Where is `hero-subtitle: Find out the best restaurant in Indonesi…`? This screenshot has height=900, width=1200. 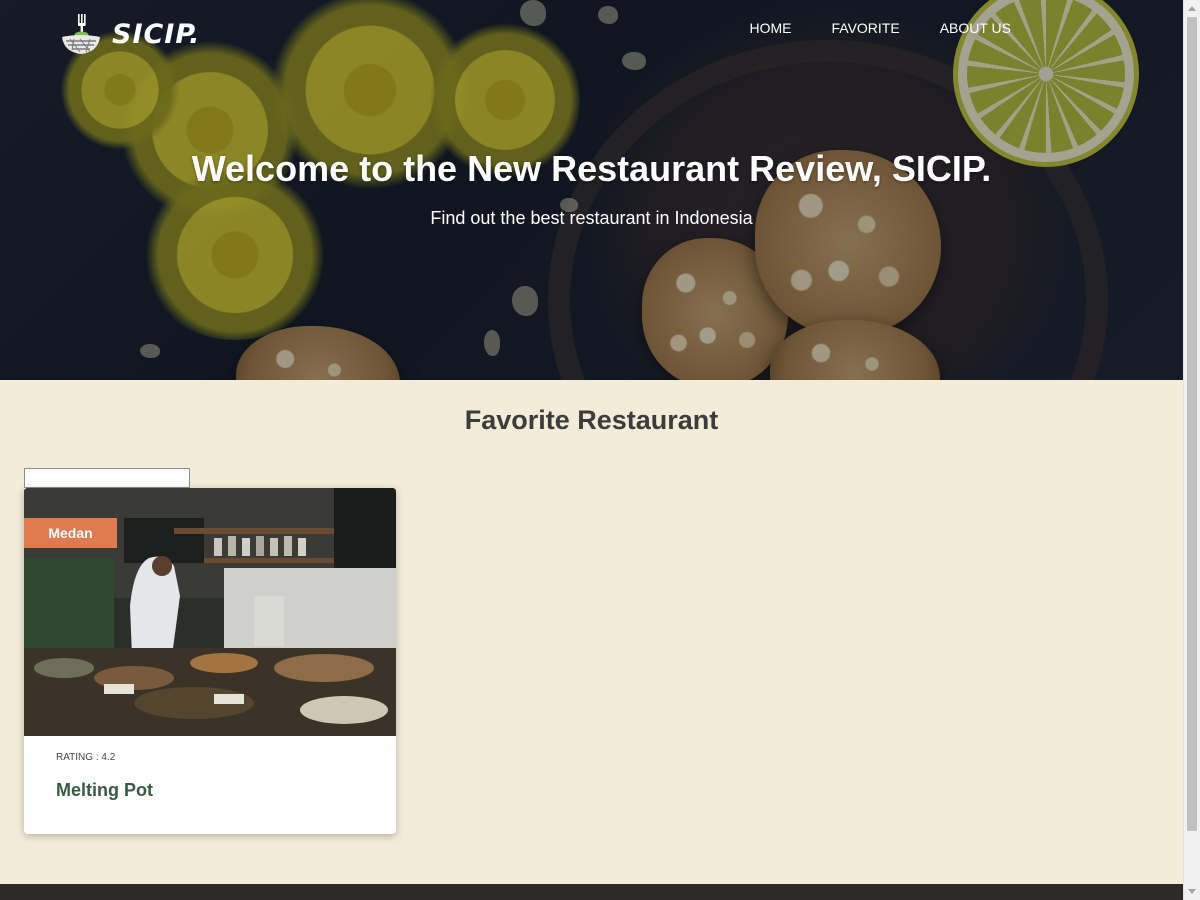 hero-subtitle: Find out the best restaurant in Indonesi… is located at coordinates (591, 218).